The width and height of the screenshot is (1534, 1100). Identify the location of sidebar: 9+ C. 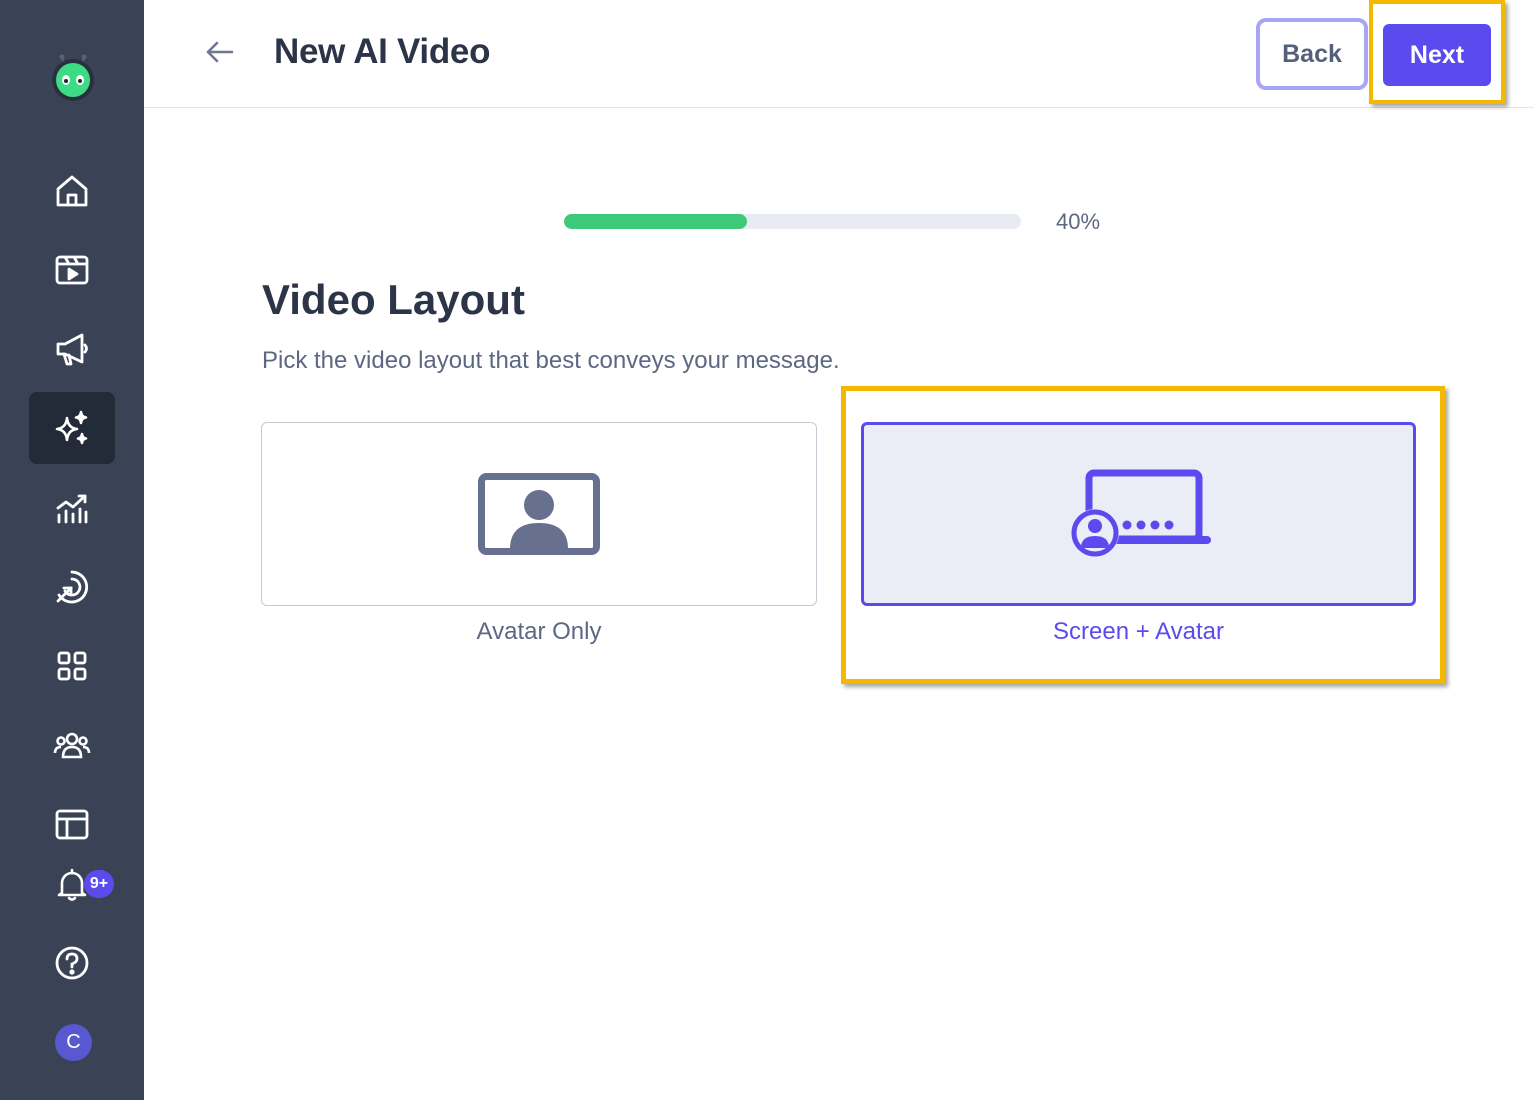
(72, 550).